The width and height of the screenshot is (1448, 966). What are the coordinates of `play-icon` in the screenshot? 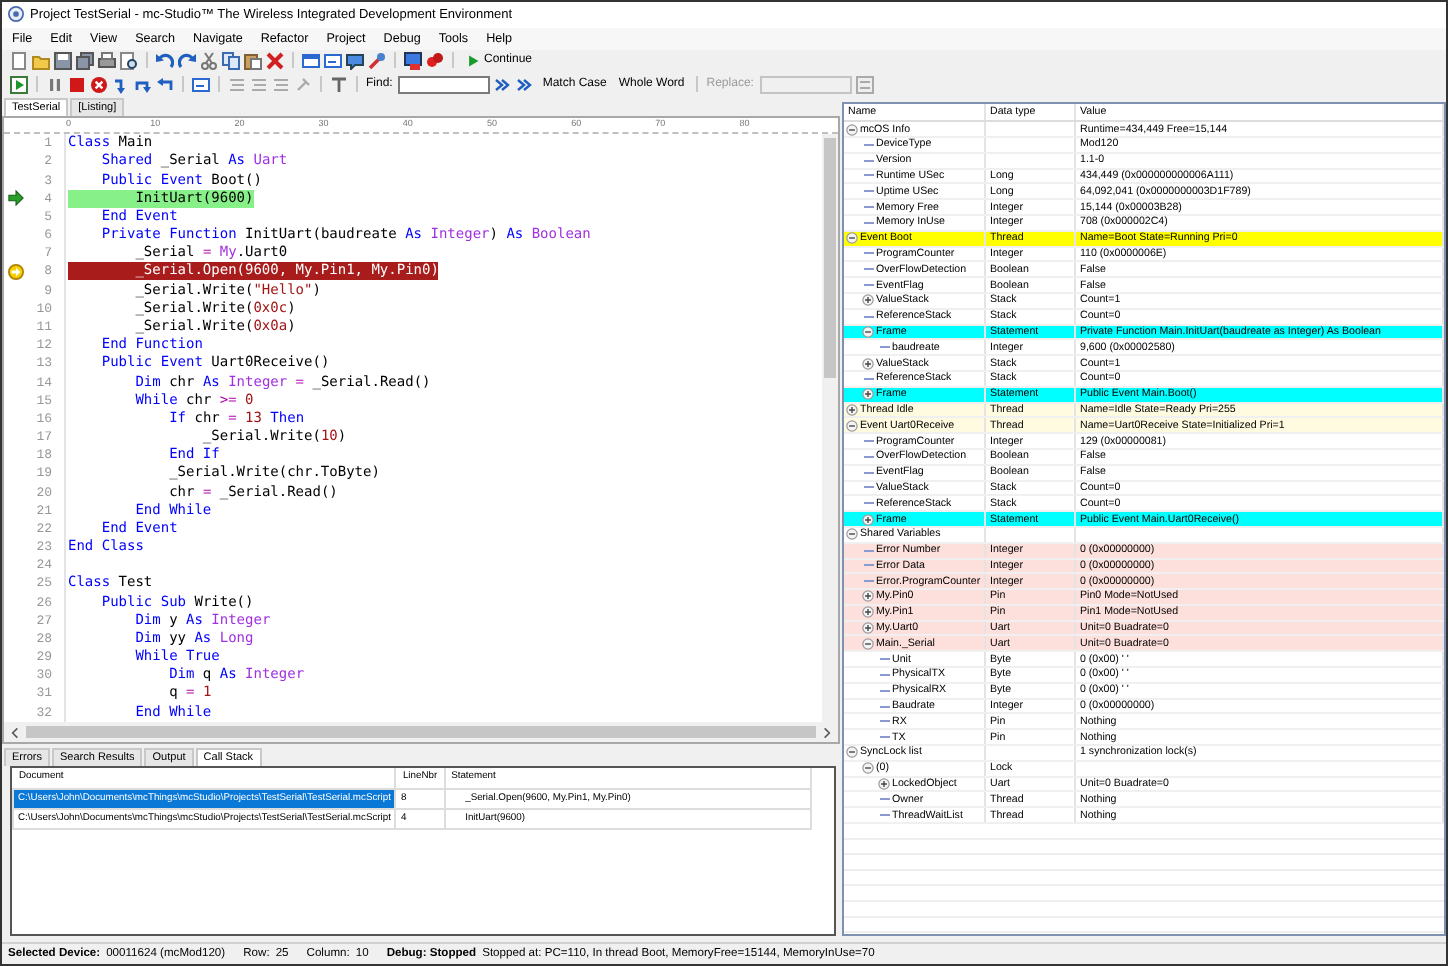 It's located at (473, 60).